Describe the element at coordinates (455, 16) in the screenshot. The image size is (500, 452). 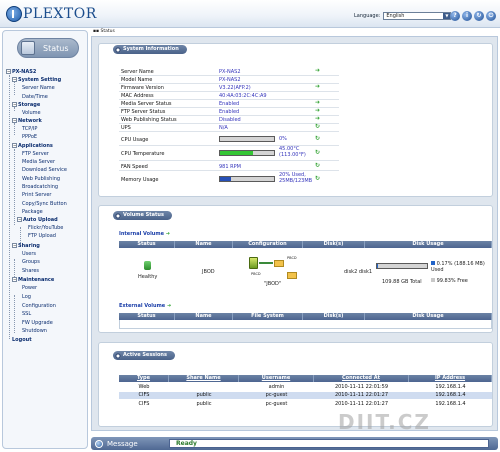
I see `help-icon: ?` at that location.